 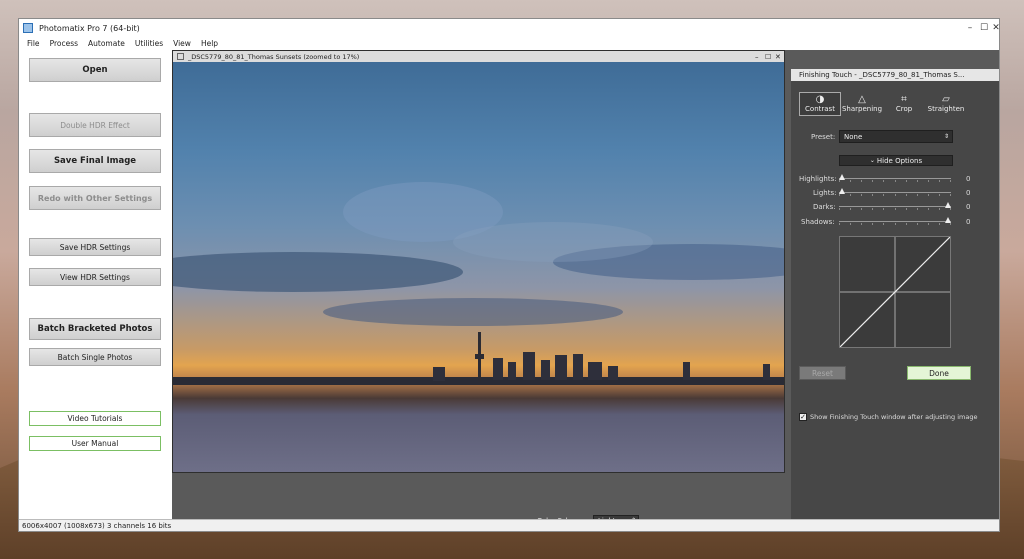 I want to click on menu-automate: Automate, so click(x=106, y=43).